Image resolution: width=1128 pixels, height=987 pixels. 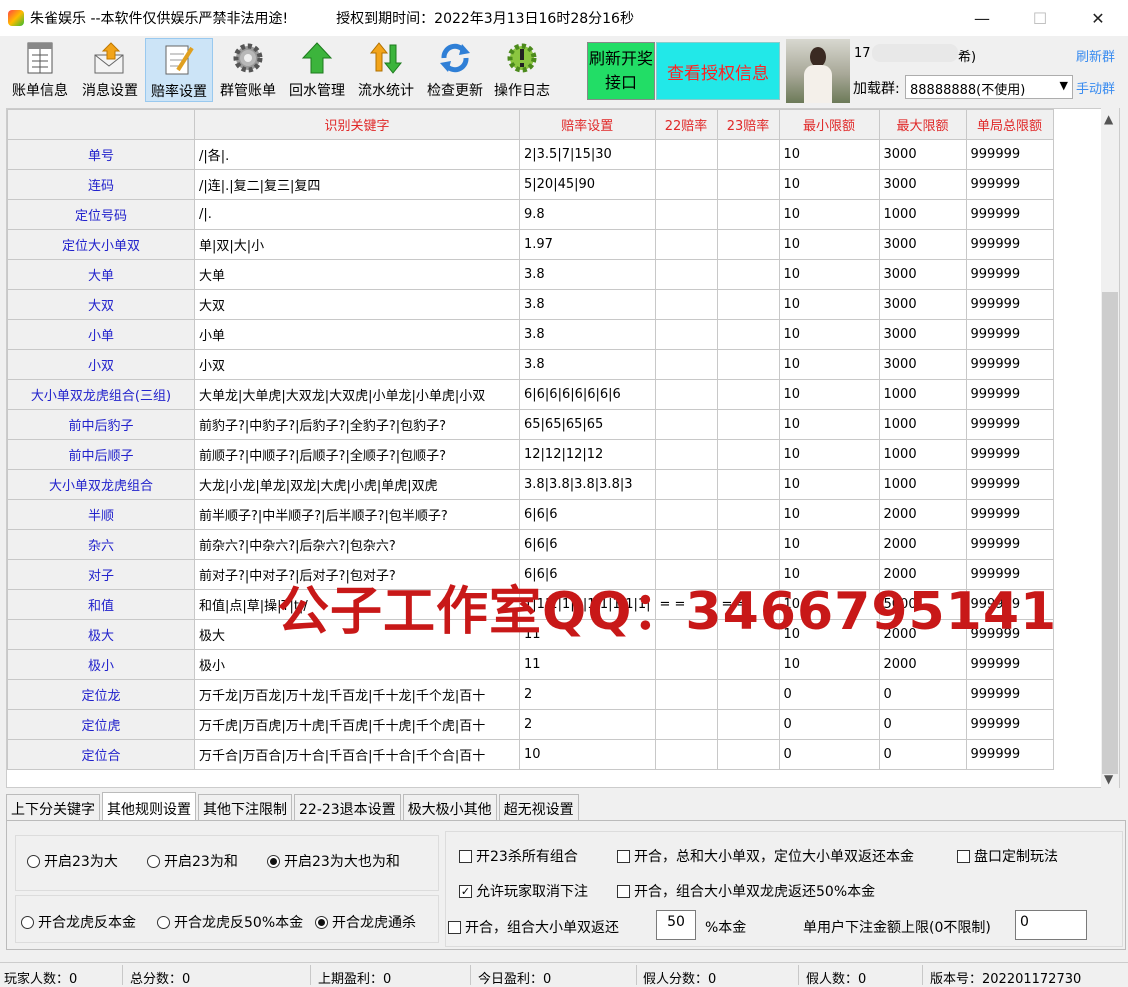 I want to click on tab-refund-22-23: 22-23退本设置, so click(x=347, y=807).